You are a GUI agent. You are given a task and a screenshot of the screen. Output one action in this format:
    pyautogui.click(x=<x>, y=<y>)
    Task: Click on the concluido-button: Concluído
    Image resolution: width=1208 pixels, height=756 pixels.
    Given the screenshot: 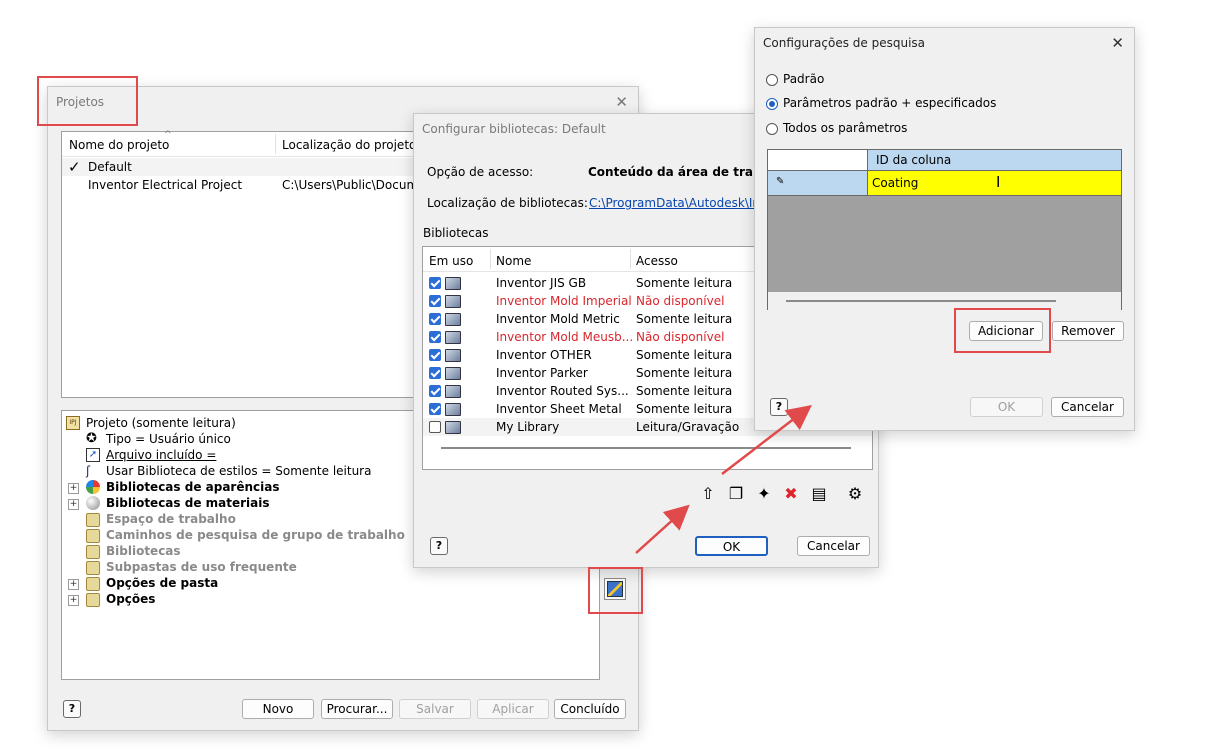 What is the action you would take?
    pyautogui.click(x=590, y=709)
    